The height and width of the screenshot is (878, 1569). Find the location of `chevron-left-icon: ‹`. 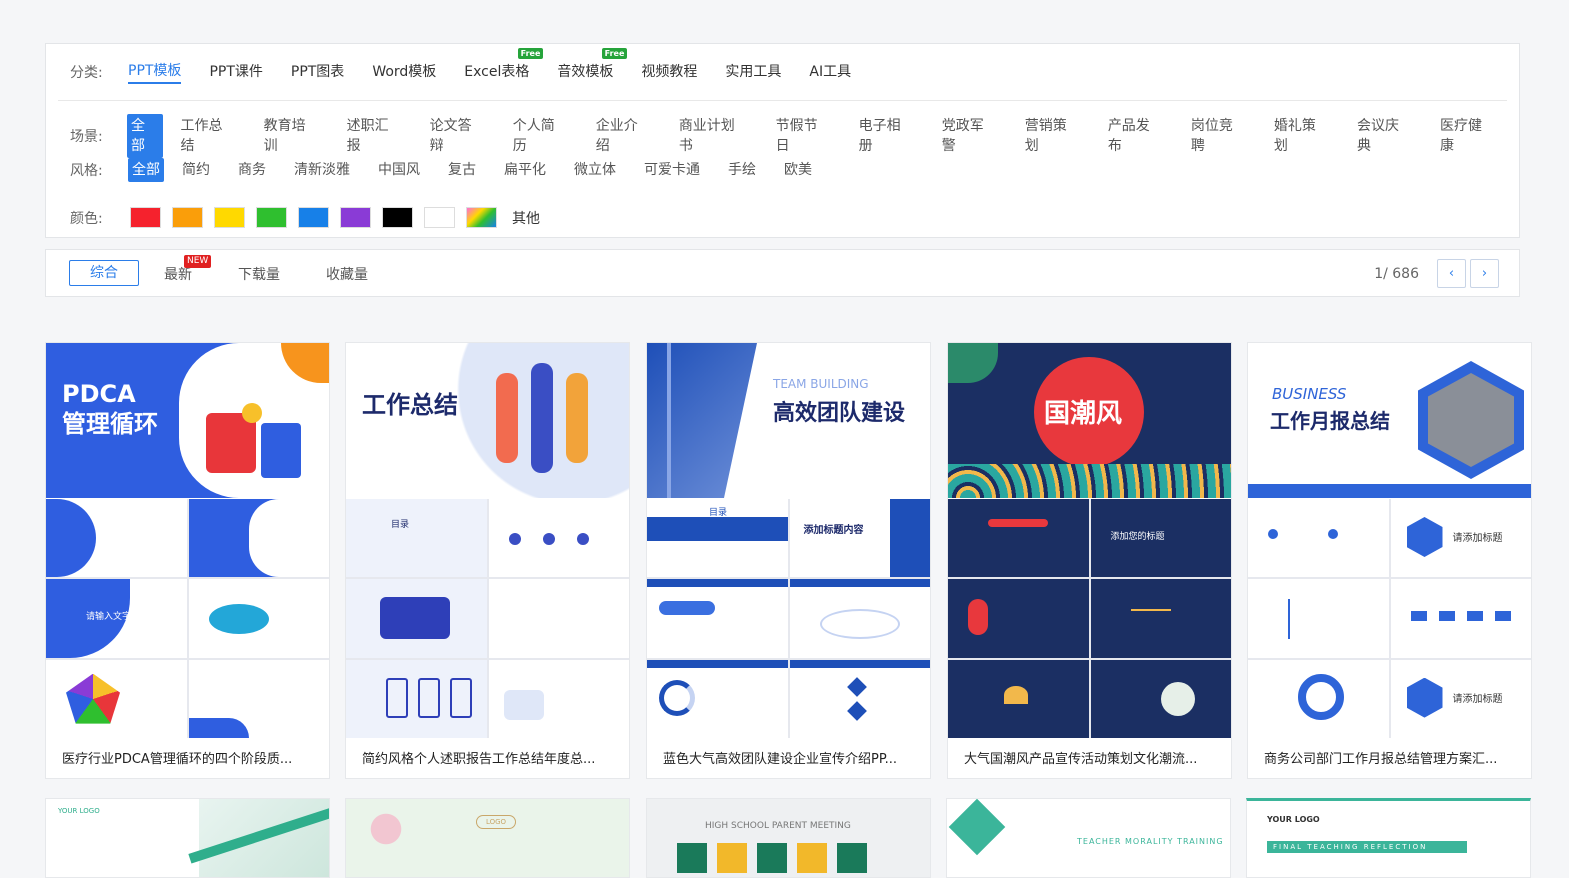

chevron-left-icon: ‹ is located at coordinates (1451, 273).